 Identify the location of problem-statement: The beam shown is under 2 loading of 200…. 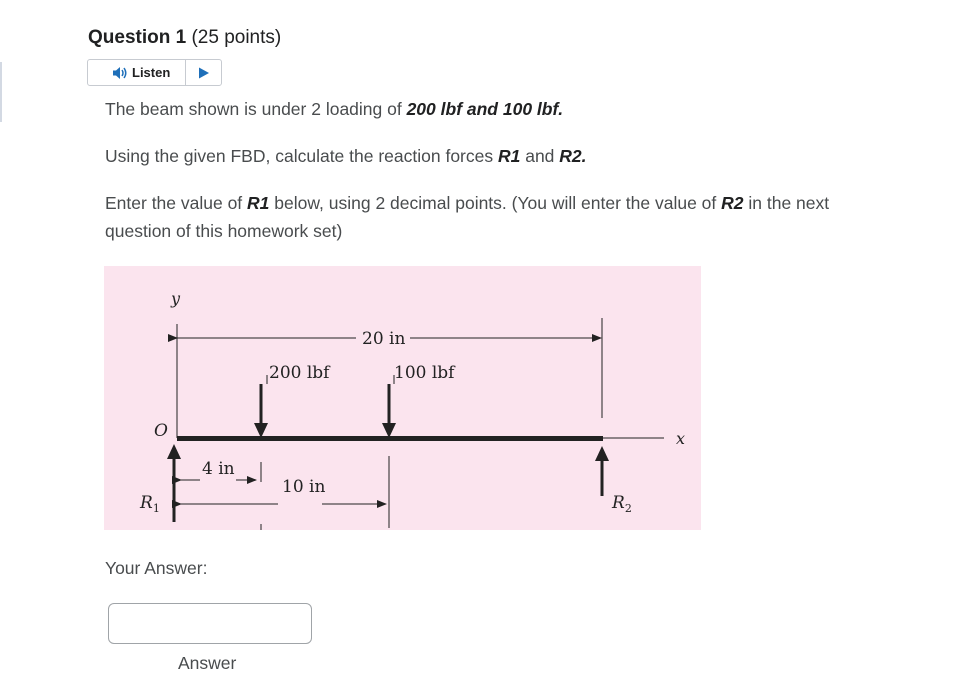
(475, 109).